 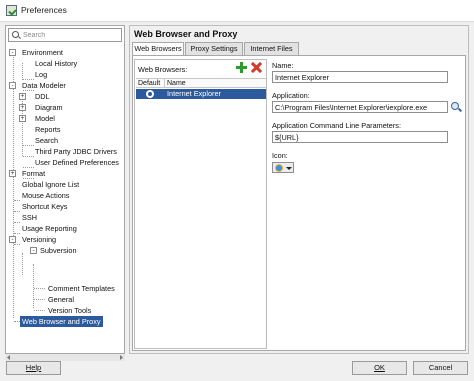 What do you see at coordinates (158, 49) in the screenshot?
I see `tab-web-browsers: Web Browsers` at bounding box center [158, 49].